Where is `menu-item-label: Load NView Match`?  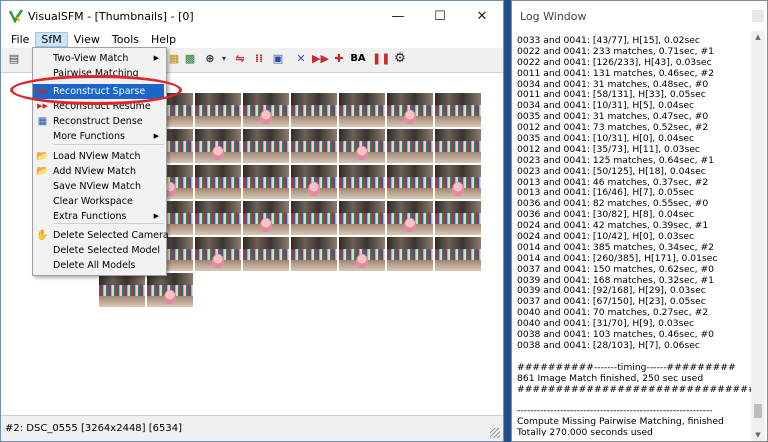
menu-item-label: Load NView Match is located at coordinates (97, 156).